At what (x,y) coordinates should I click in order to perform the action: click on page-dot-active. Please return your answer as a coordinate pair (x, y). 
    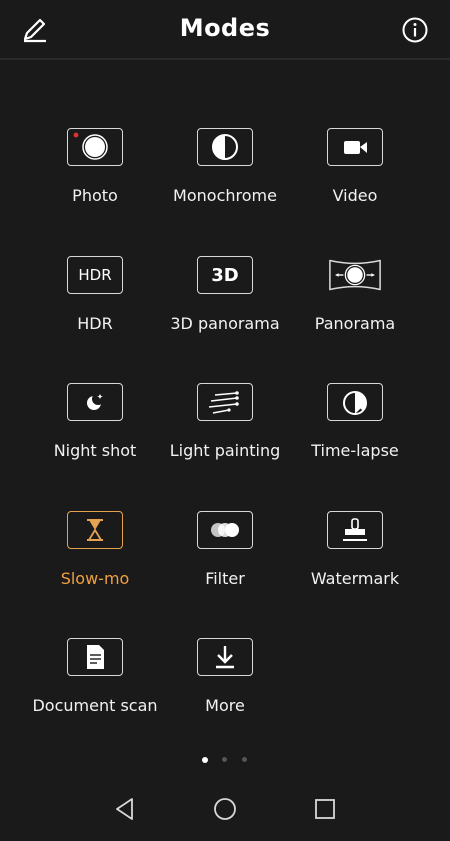
    Looking at the image, I should click on (205, 760).